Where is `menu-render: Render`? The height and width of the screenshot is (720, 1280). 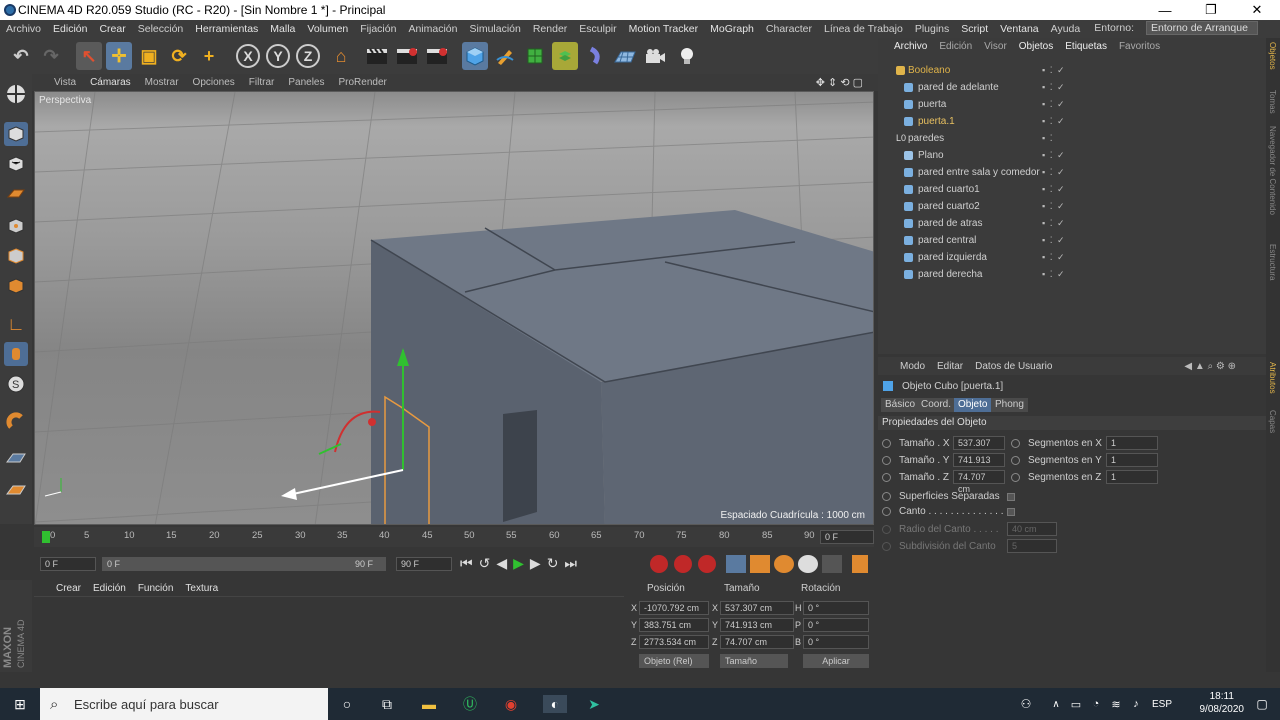
menu-render: Render is located at coordinates (550, 29).